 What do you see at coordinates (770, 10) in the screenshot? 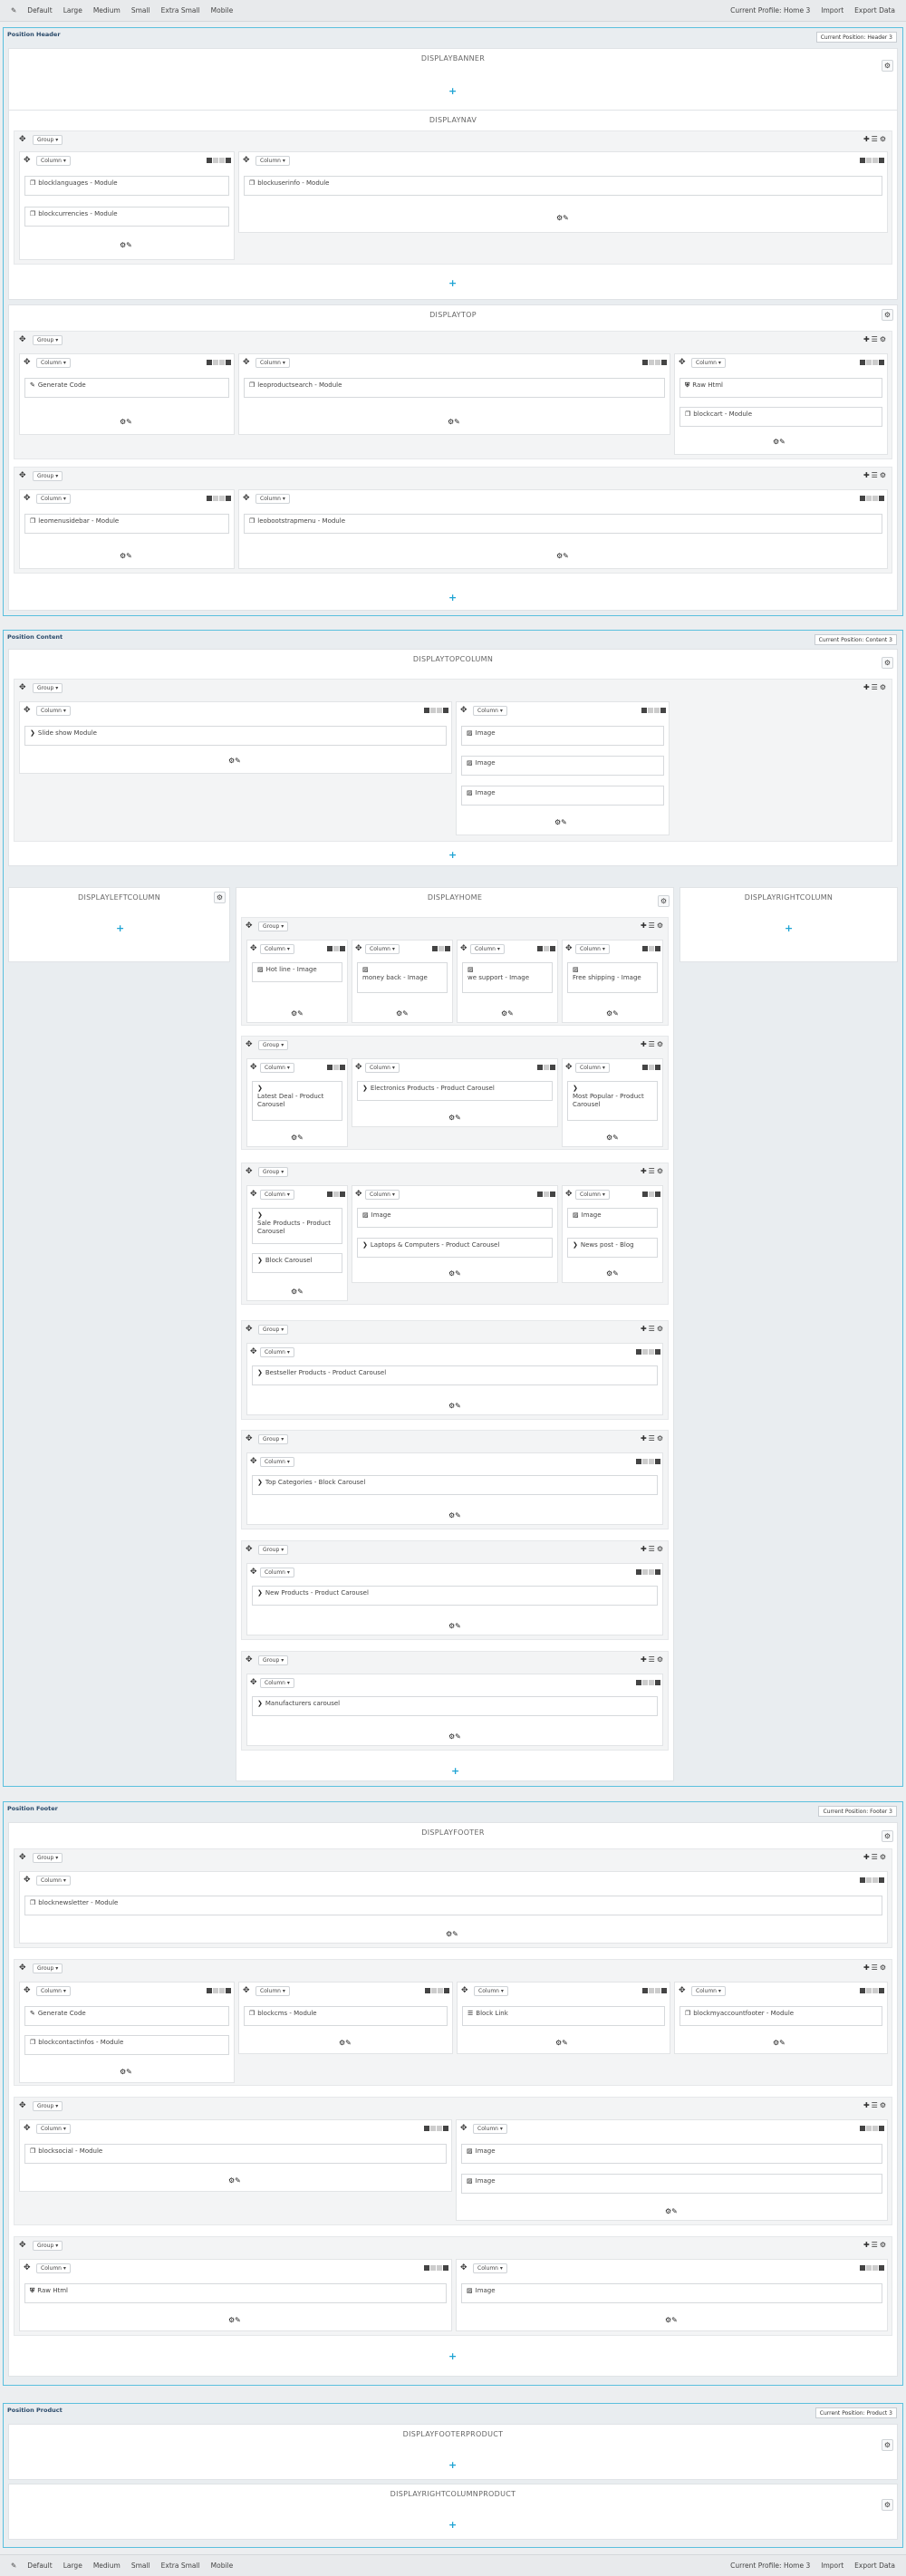
I see `current-profile-button: Current Profile: Home 3` at bounding box center [770, 10].